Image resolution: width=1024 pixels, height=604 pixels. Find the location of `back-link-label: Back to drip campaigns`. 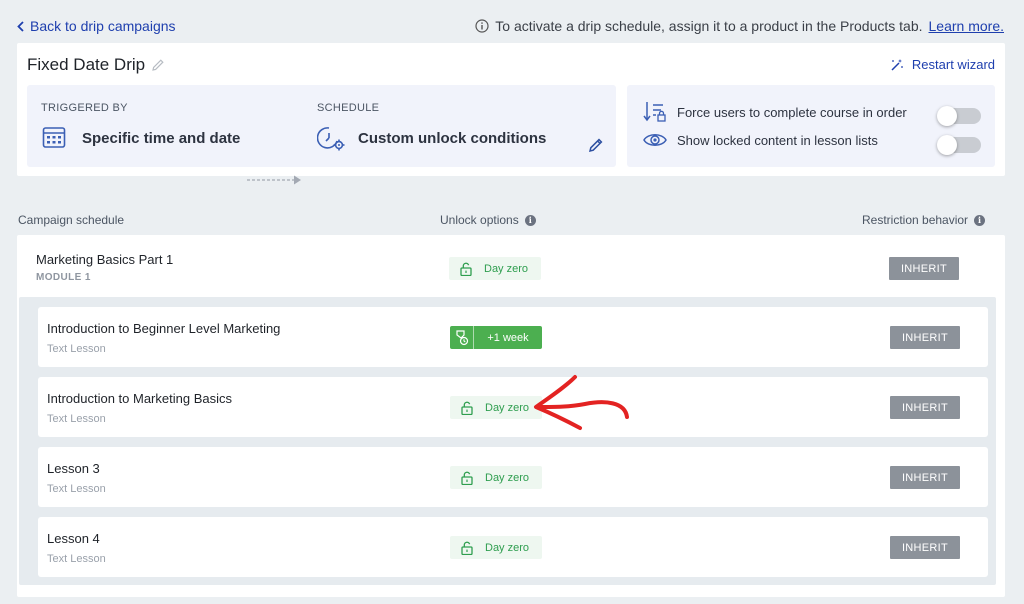

back-link-label: Back to drip campaigns is located at coordinates (103, 26).